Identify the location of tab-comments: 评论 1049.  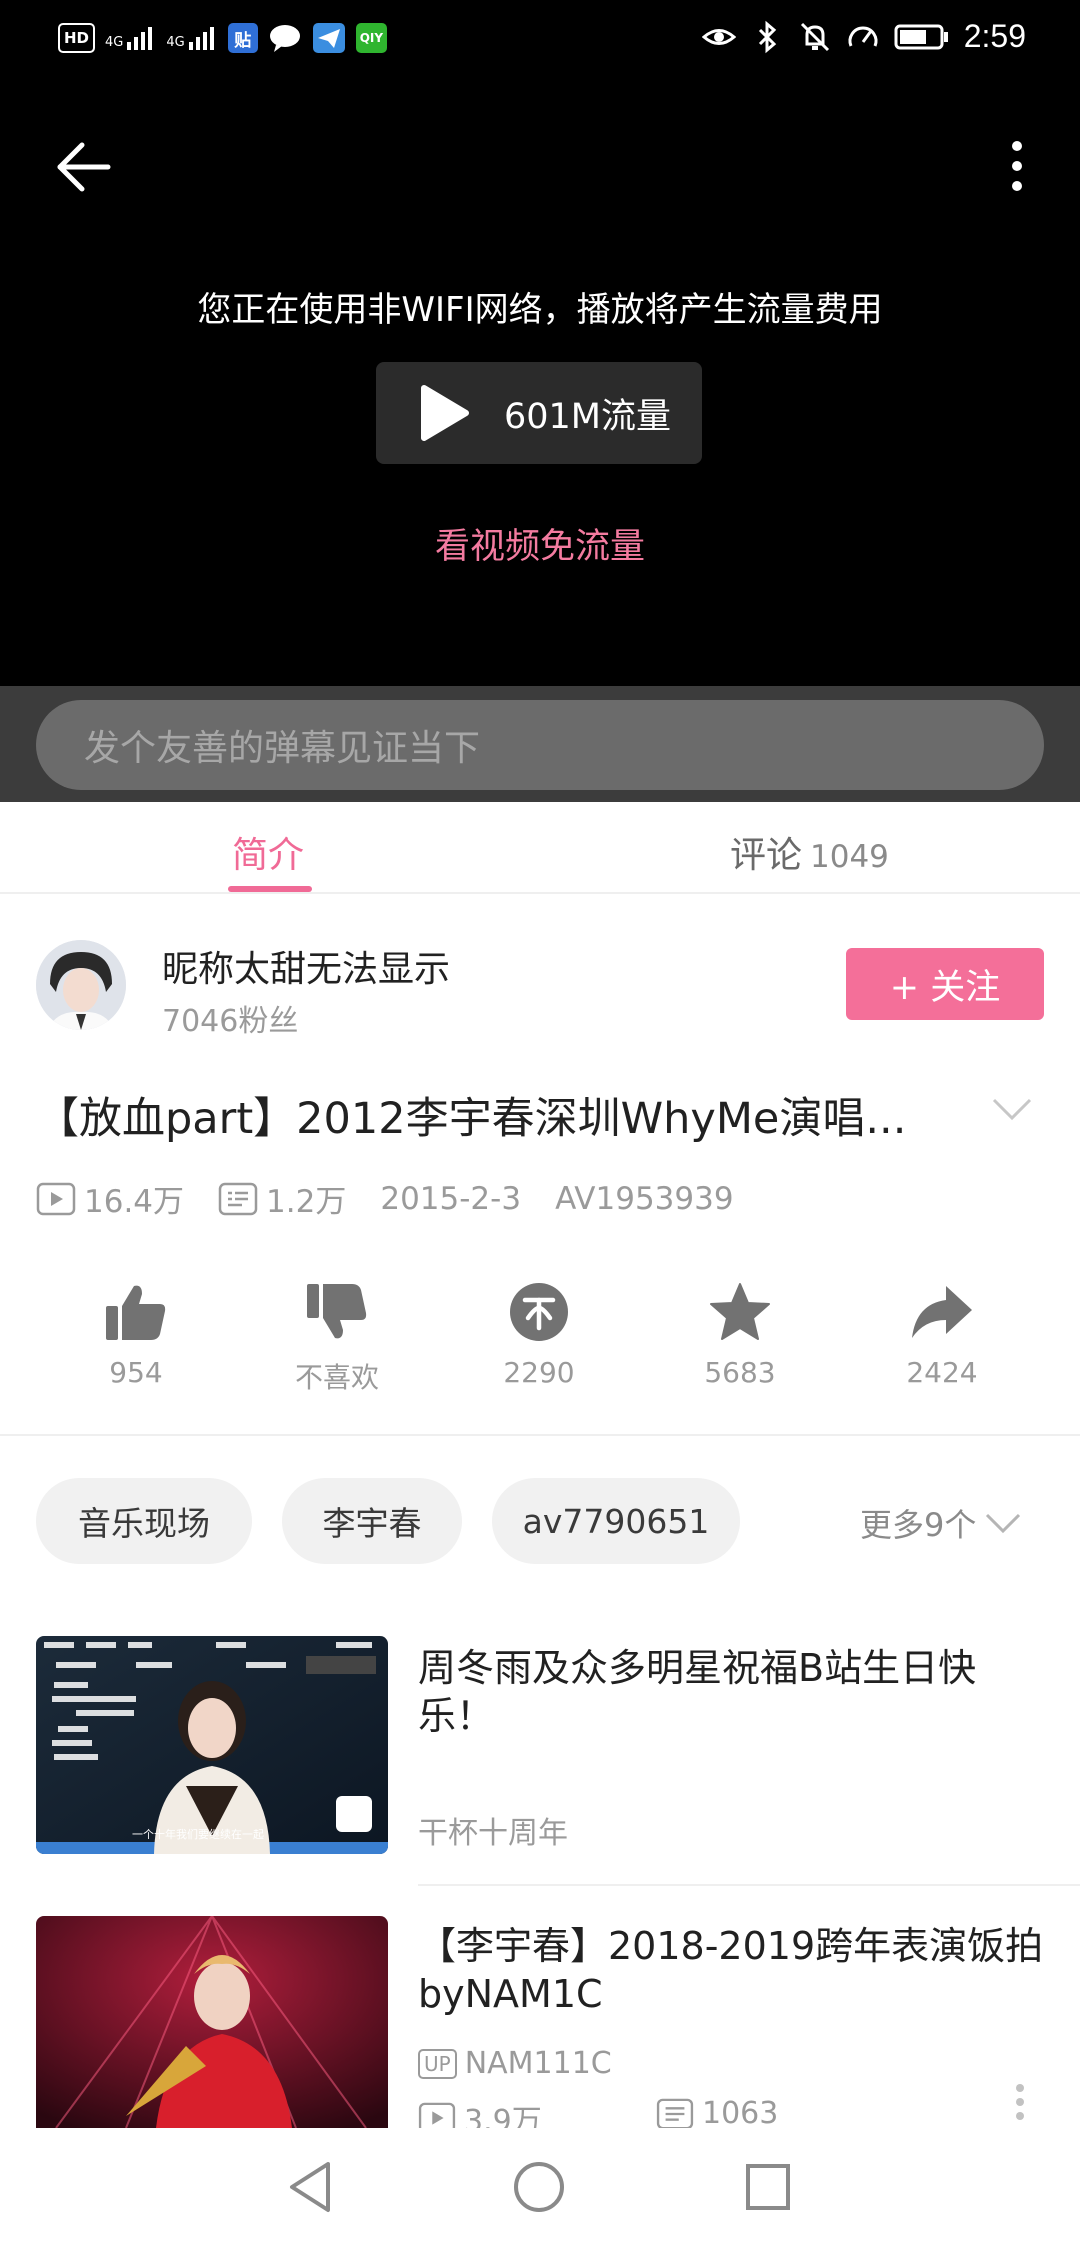
(809, 852).